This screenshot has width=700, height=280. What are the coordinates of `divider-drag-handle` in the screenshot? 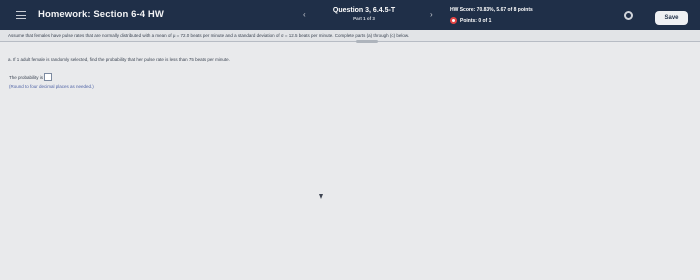 It's located at (367, 41).